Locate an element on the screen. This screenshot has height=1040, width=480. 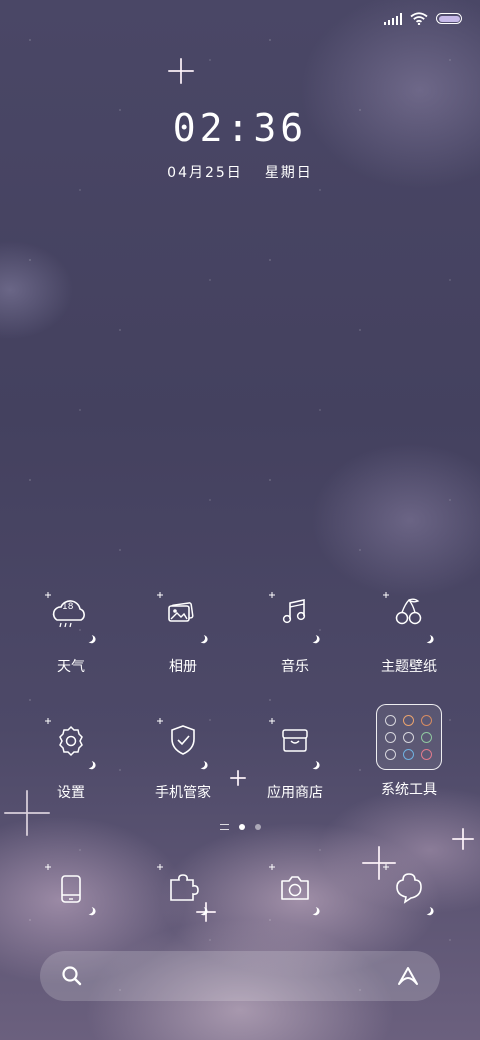
search-icon is located at coordinates (72, 976).